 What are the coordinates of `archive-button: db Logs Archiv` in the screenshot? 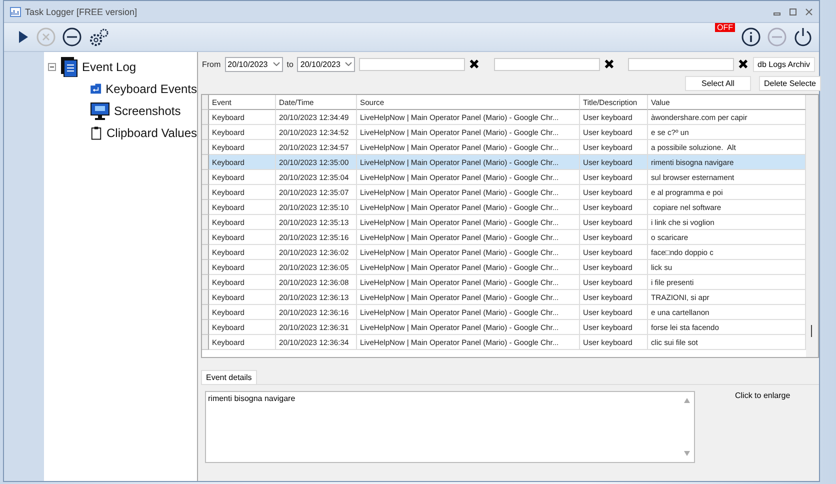 It's located at (783, 64).